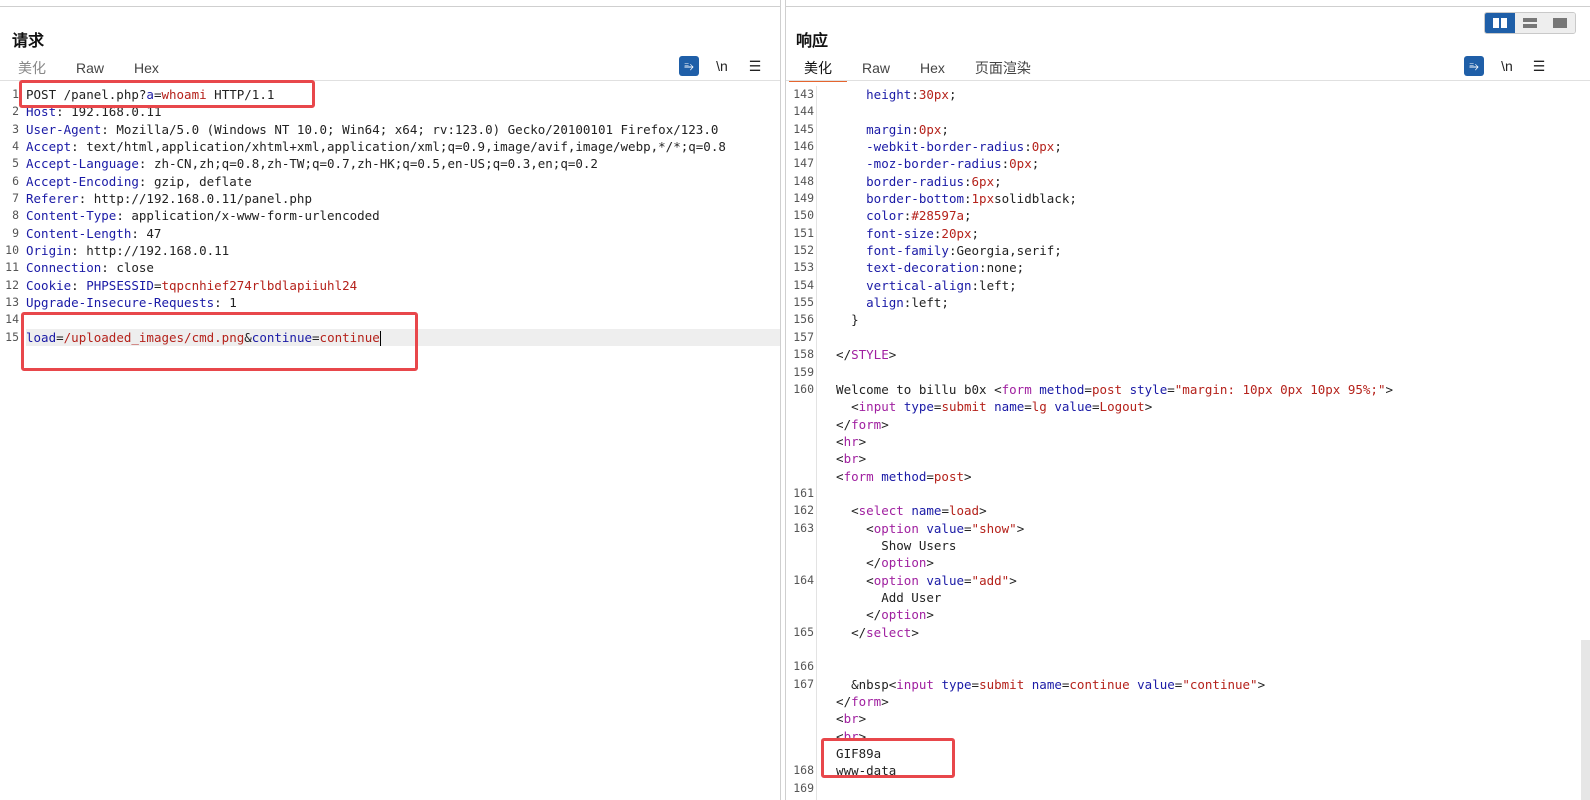 The image size is (1590, 800). I want to click on code-line: 165 </select>, so click(1188, 632).